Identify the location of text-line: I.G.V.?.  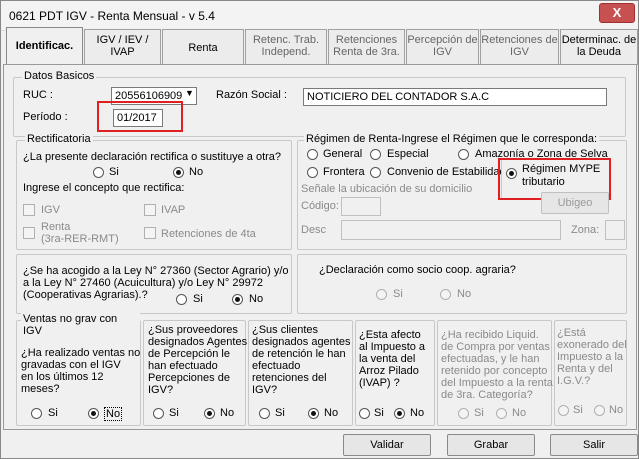
(574, 381).